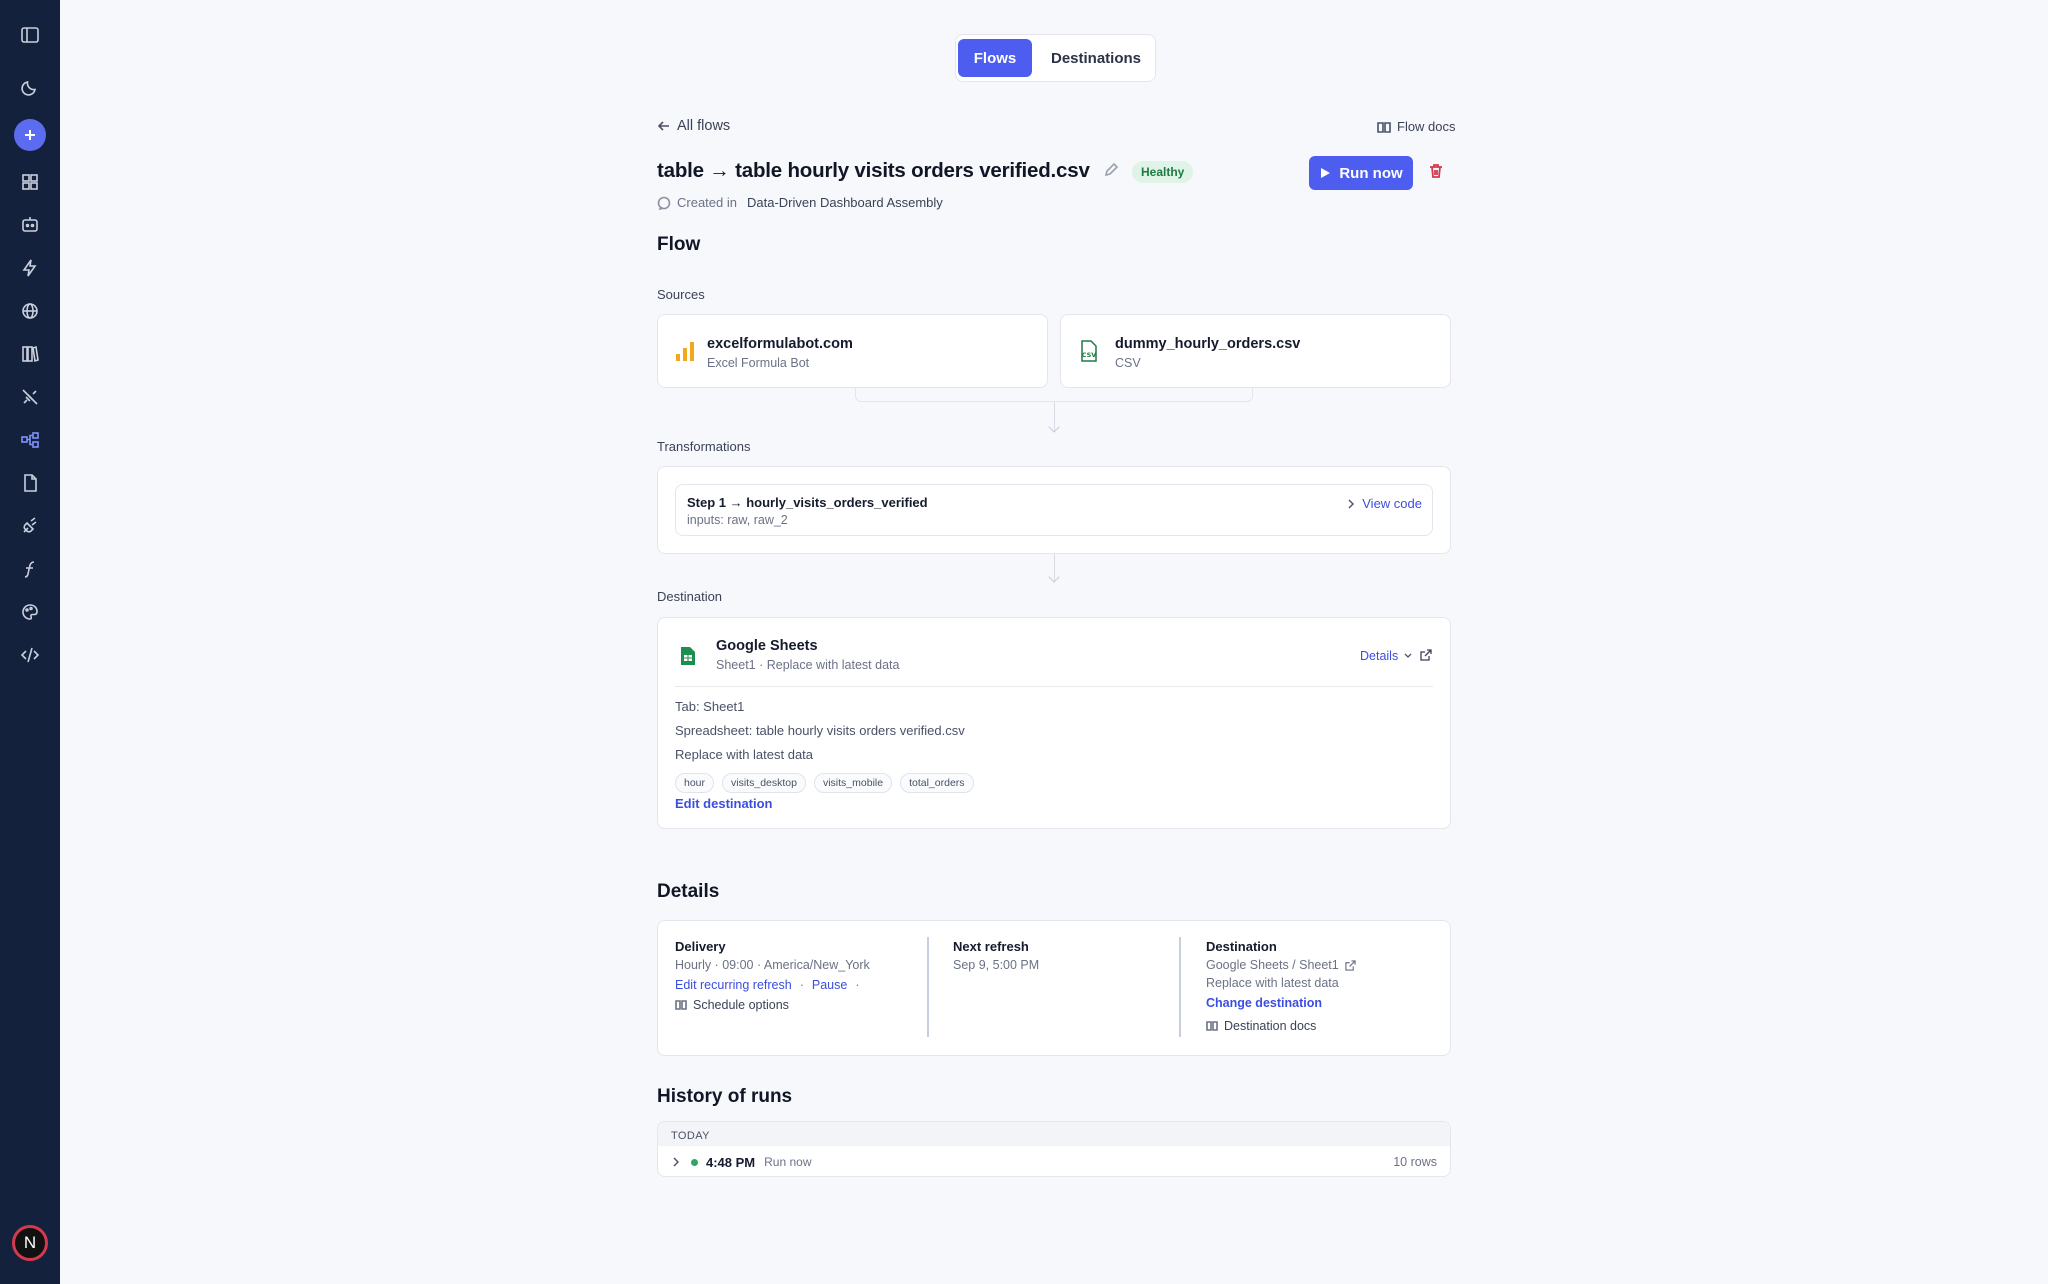 This screenshot has width=2048, height=1284. I want to click on pencil-icon, so click(1111, 169).